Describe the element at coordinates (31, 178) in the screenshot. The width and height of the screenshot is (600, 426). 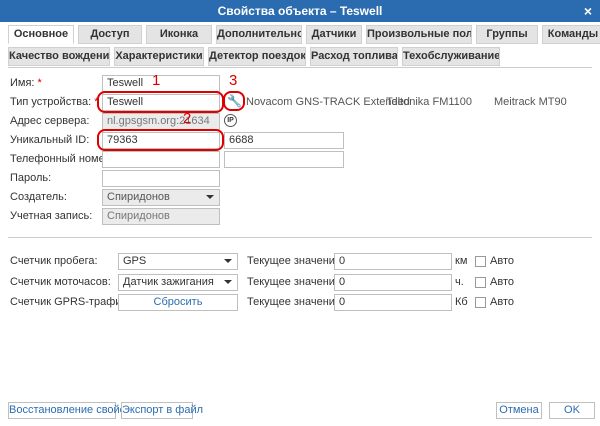
I see `password-label: Пароль:` at that location.